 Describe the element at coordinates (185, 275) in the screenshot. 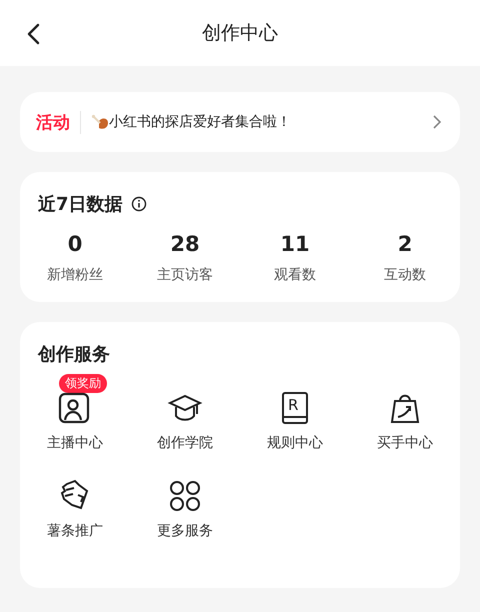

I see `stat-label: 主页访客` at that location.